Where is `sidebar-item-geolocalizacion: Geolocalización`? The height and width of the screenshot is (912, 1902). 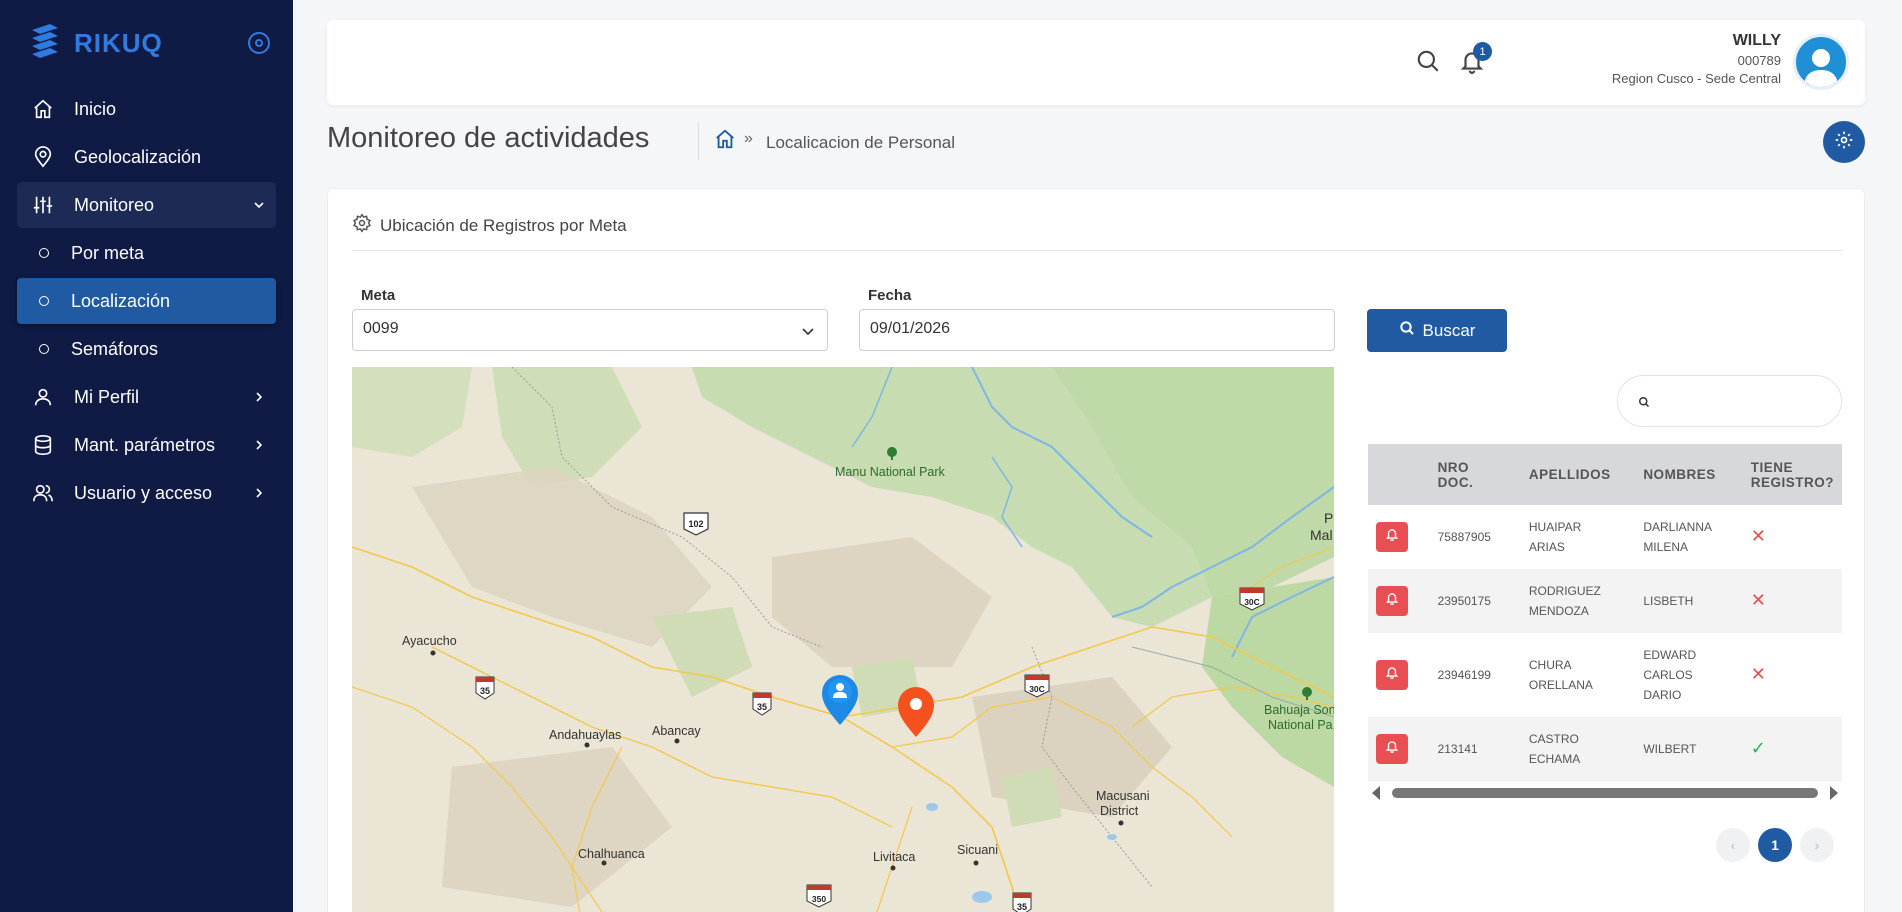
sidebar-item-geolocalizacion: Geolocalización is located at coordinates (146, 157).